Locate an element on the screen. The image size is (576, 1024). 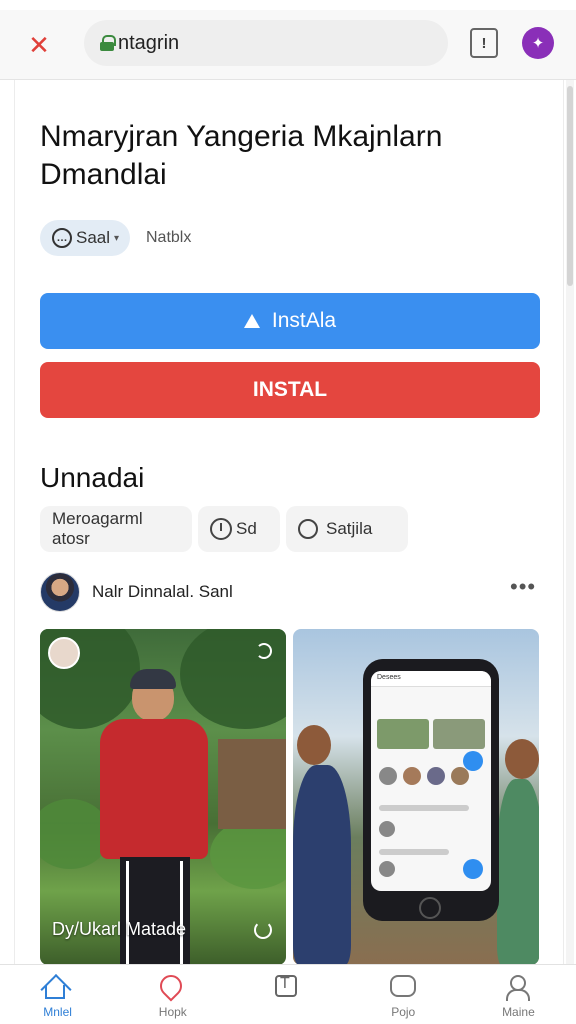
install-secondary-label: INSTAL is located at coordinates (290, 389).